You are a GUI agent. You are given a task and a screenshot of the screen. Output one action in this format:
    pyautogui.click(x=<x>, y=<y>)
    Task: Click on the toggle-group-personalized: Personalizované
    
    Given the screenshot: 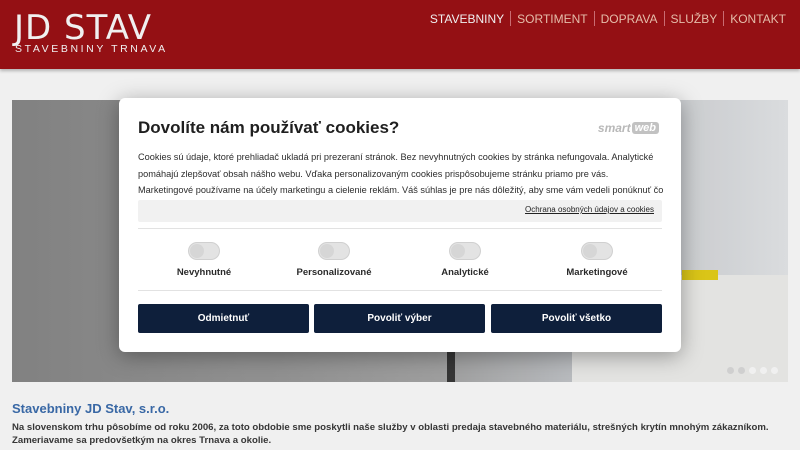 What is the action you would take?
    pyautogui.click(x=334, y=260)
    